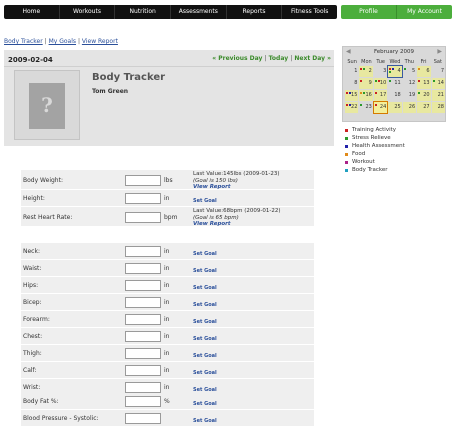 Image resolution: width=456 pixels, height=430 pixels. I want to click on day-number: 26, so click(412, 107).